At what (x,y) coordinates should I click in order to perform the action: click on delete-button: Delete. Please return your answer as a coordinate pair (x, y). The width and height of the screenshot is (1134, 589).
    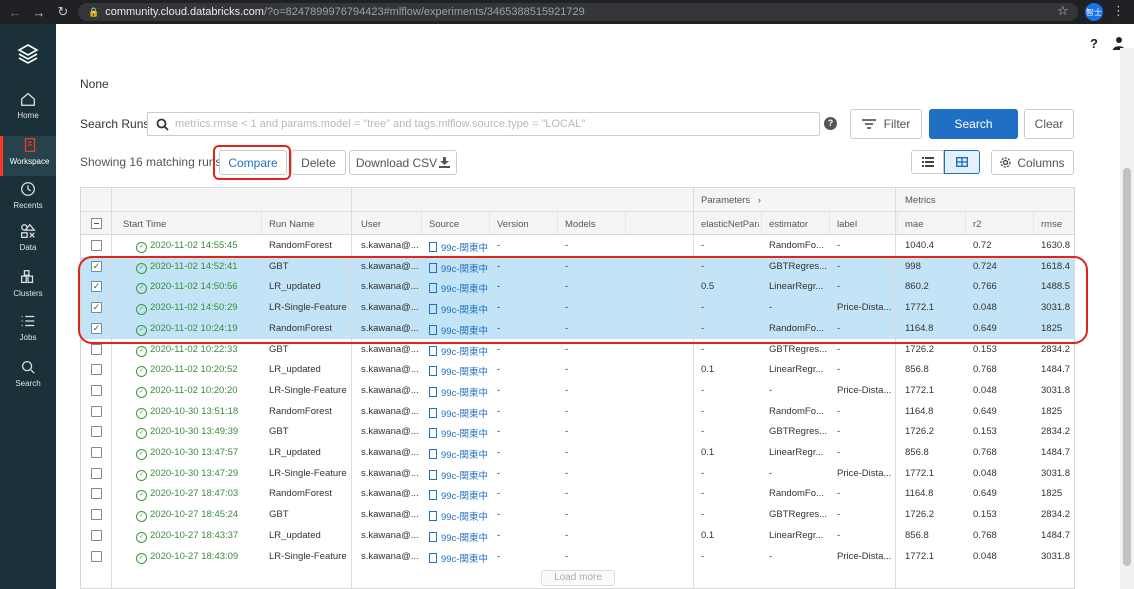
    Looking at the image, I should click on (318, 162).